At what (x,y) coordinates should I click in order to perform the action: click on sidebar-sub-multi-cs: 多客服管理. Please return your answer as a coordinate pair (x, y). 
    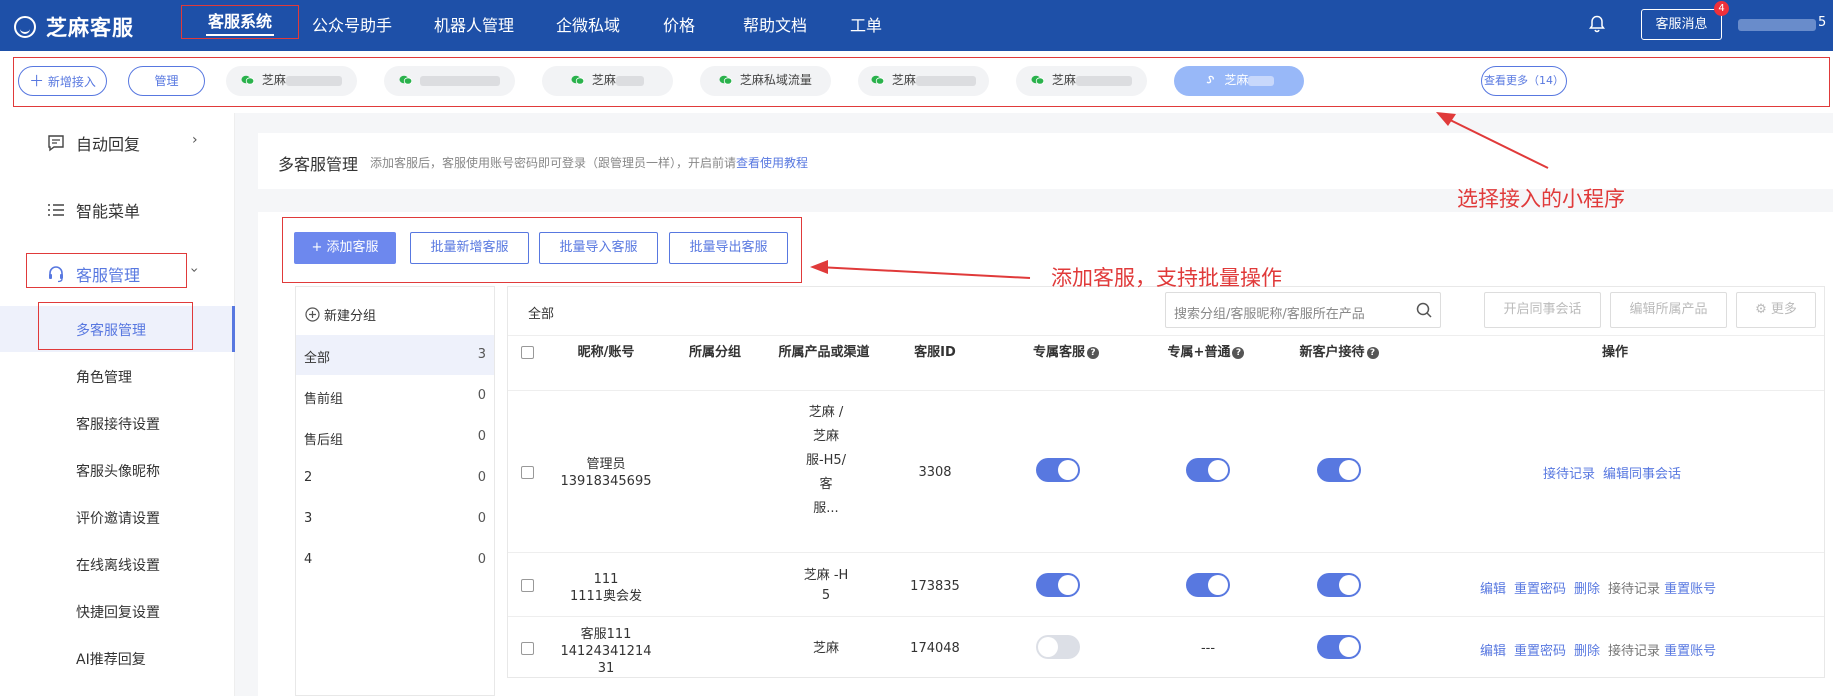
    Looking at the image, I should click on (111, 330).